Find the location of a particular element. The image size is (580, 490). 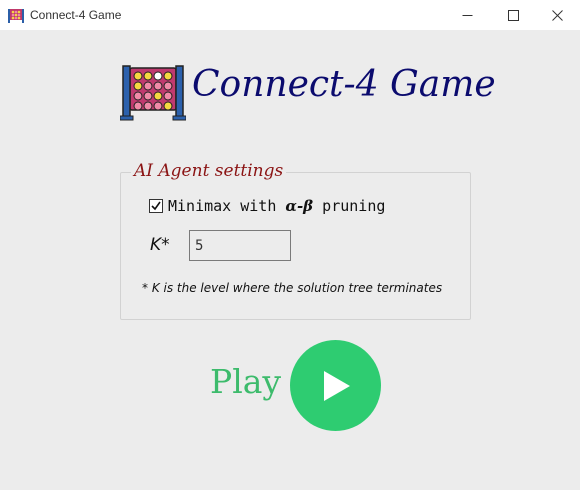

minimize-icon is located at coordinates (467, 15).